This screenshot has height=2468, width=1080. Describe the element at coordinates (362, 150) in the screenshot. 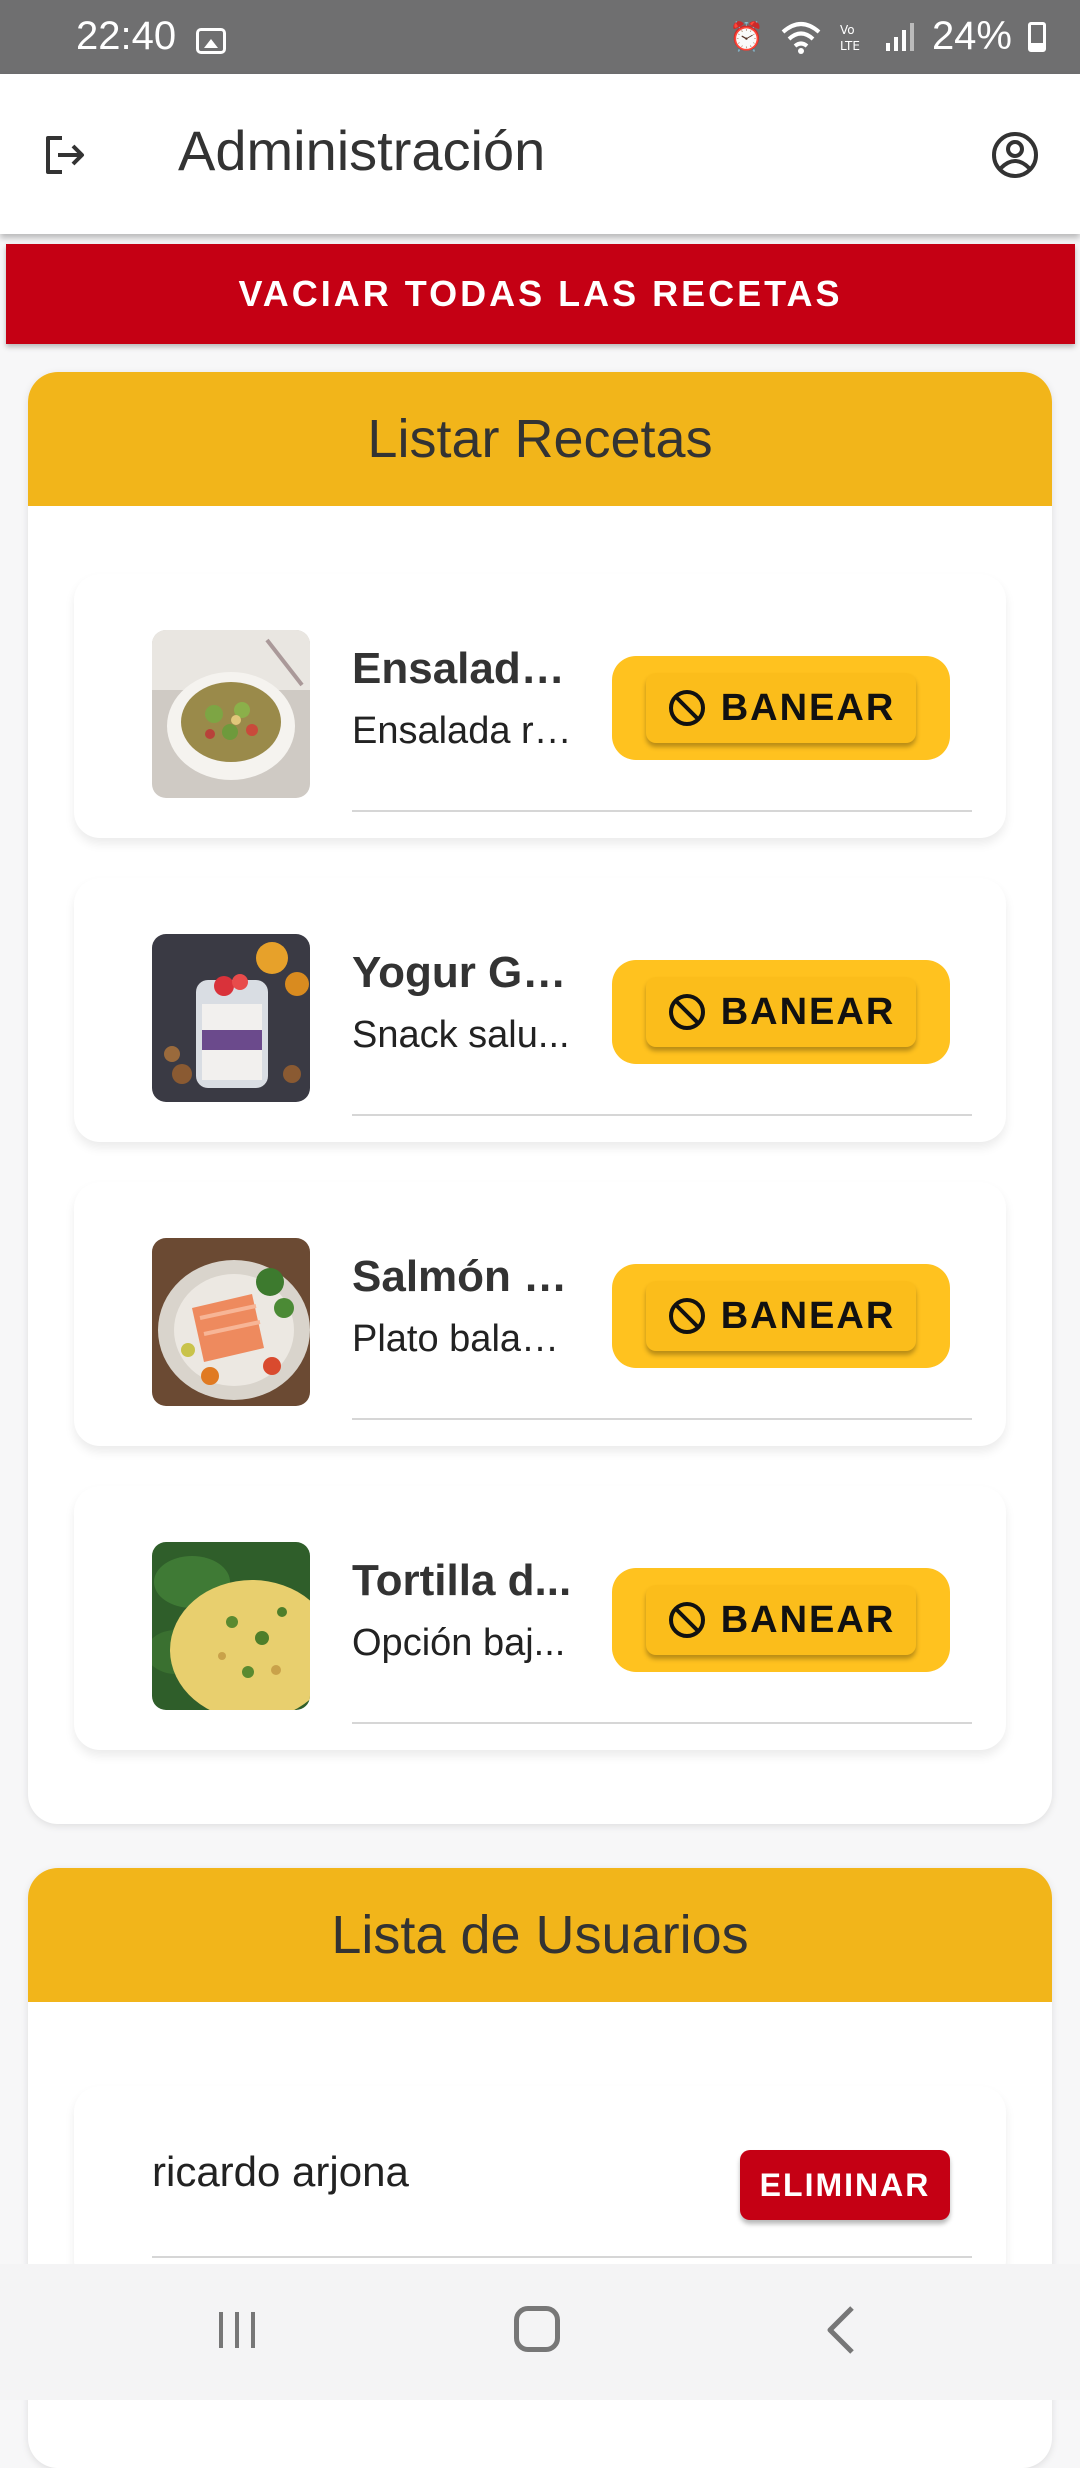

I see `page-title: Administración` at that location.